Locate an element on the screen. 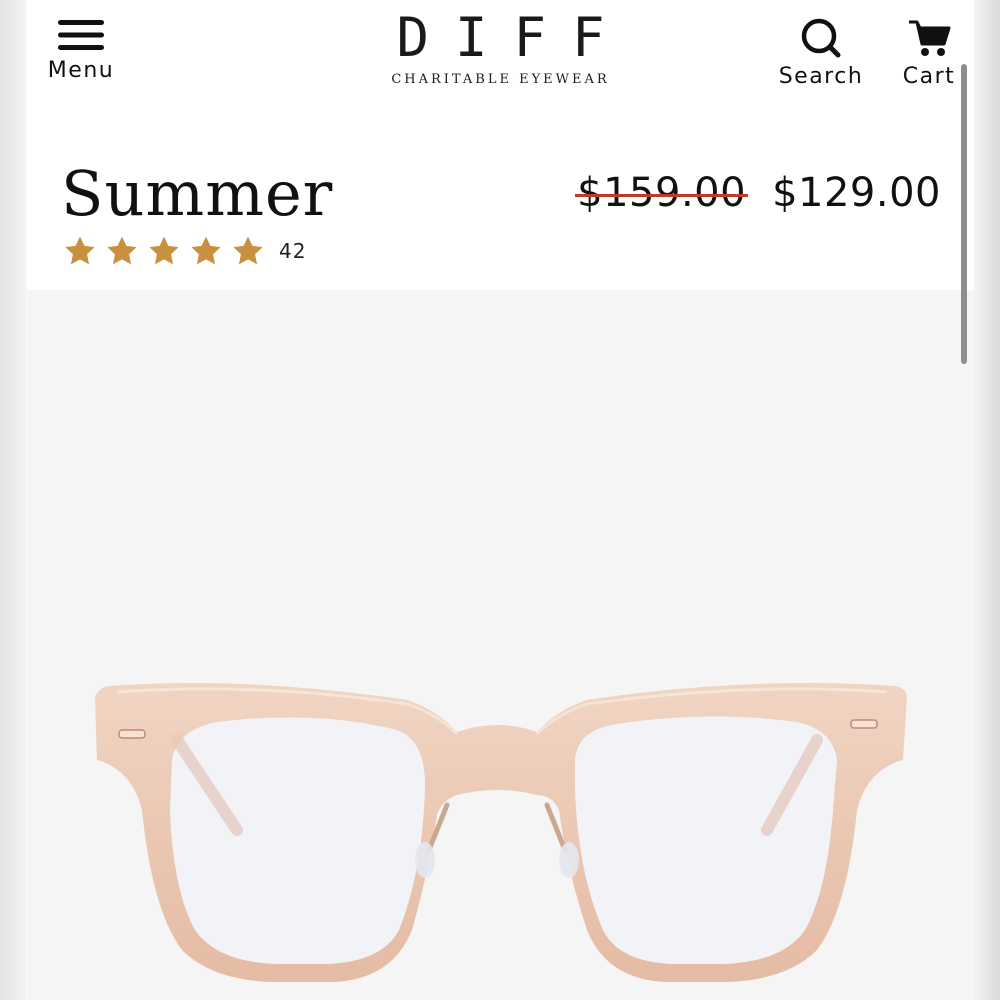 Image resolution: width=1000 pixels, height=1000 pixels. cart-label: Cart is located at coordinates (929, 76).